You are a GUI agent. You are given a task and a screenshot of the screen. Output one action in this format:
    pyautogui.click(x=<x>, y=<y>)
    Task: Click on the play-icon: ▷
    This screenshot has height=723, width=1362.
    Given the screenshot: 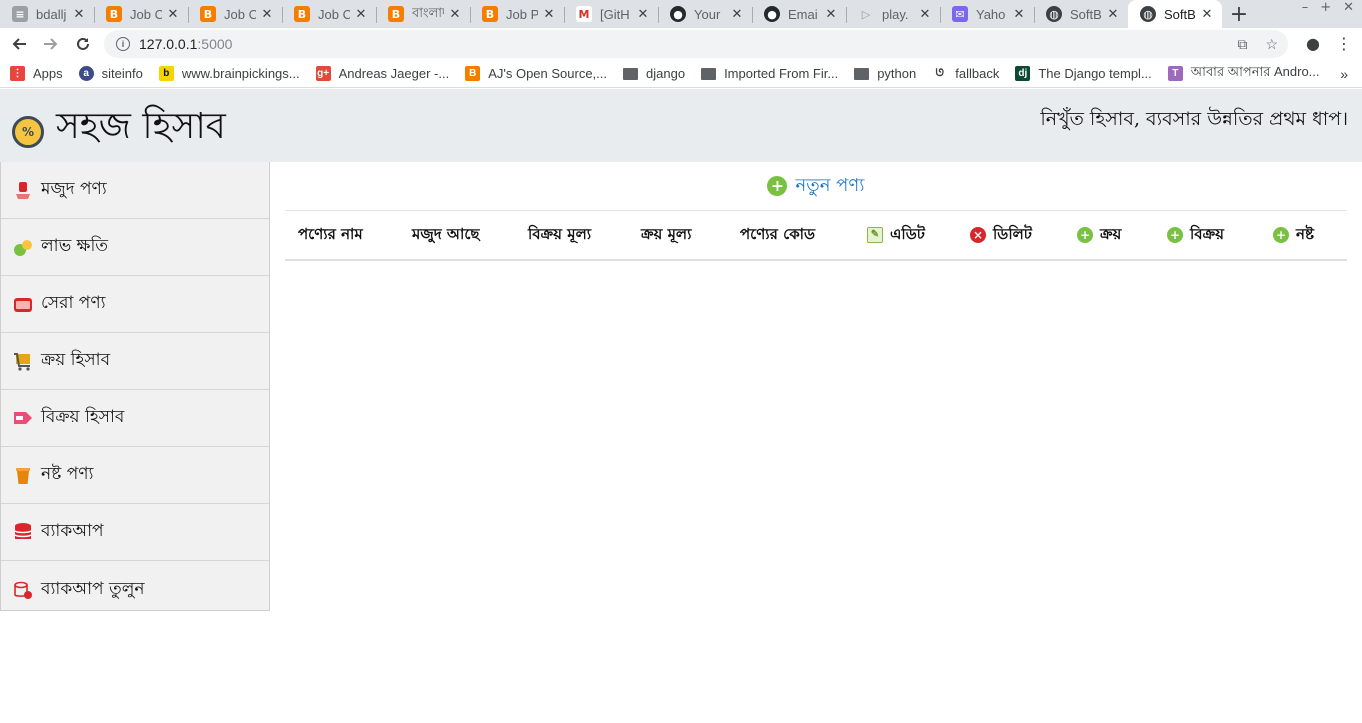 What is the action you would take?
    pyautogui.click(x=866, y=14)
    